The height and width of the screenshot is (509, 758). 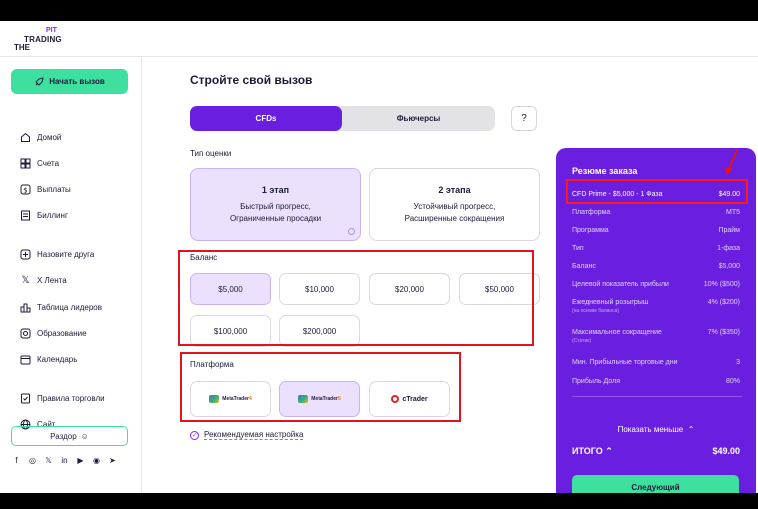 I want to click on tab-cfds: CFDs, so click(x=266, y=118).